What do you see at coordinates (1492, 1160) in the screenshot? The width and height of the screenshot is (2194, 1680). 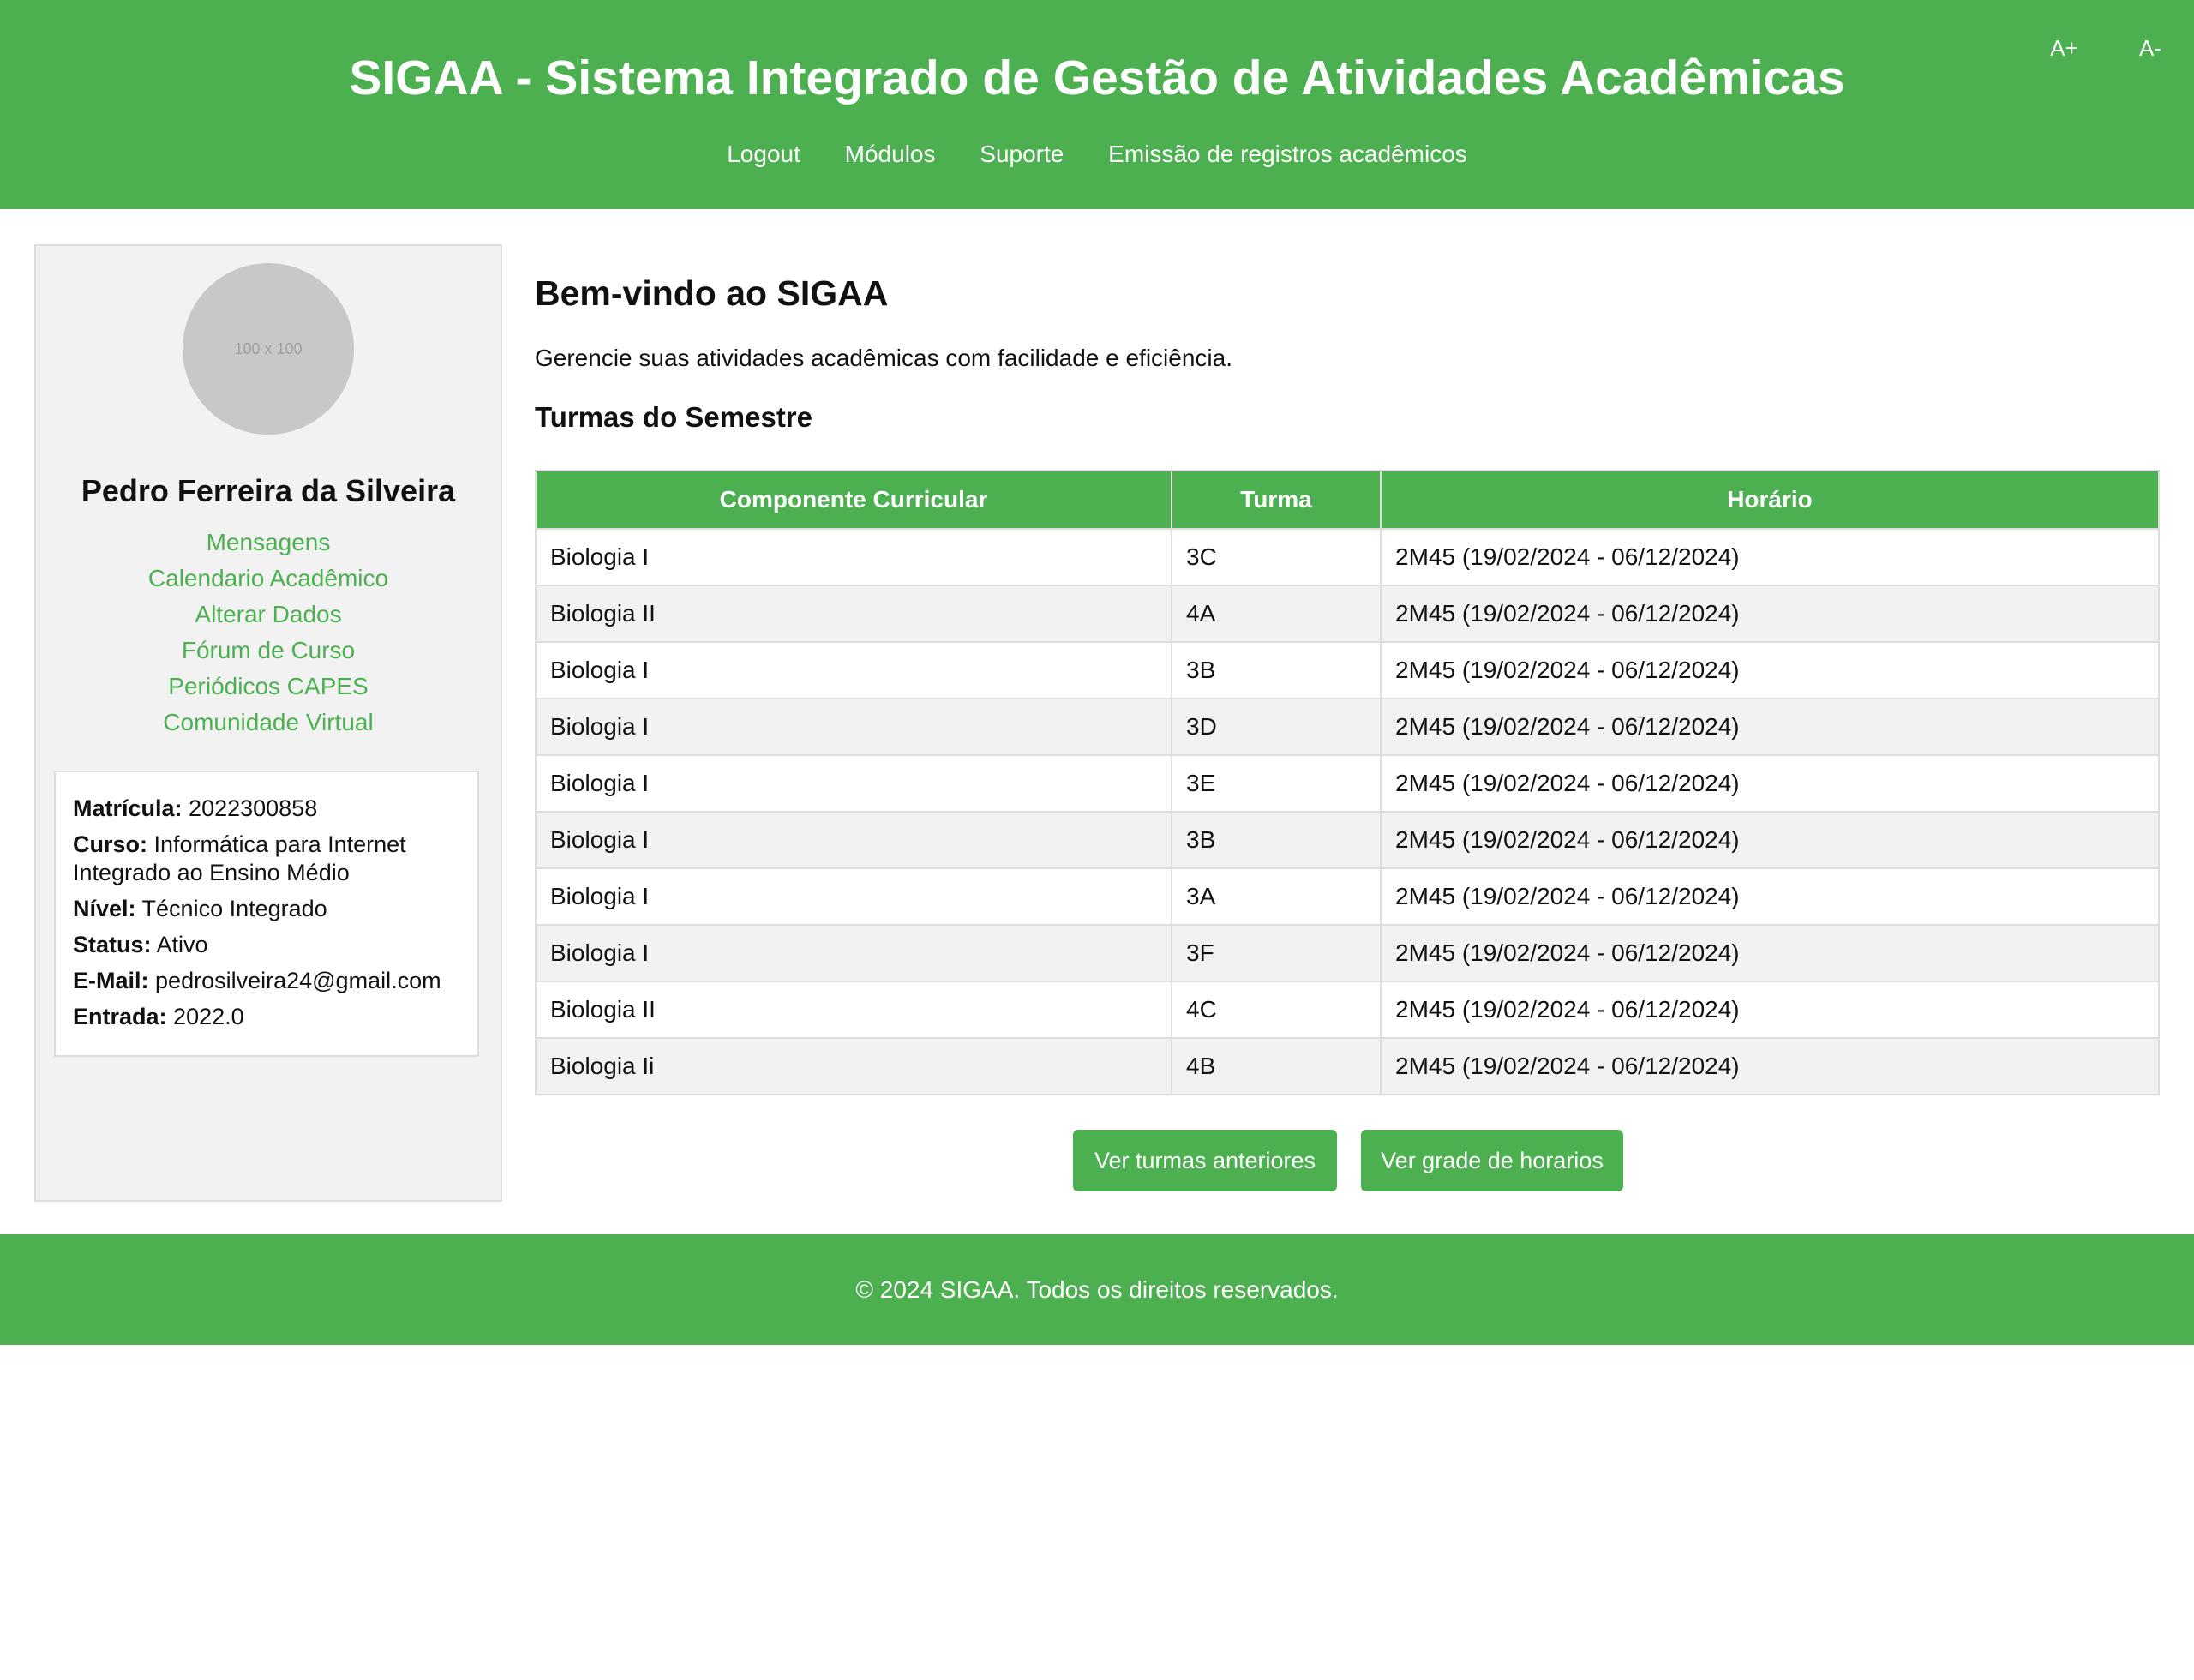 I see `view-schedule-grid-button: Ver grade de horarios` at bounding box center [1492, 1160].